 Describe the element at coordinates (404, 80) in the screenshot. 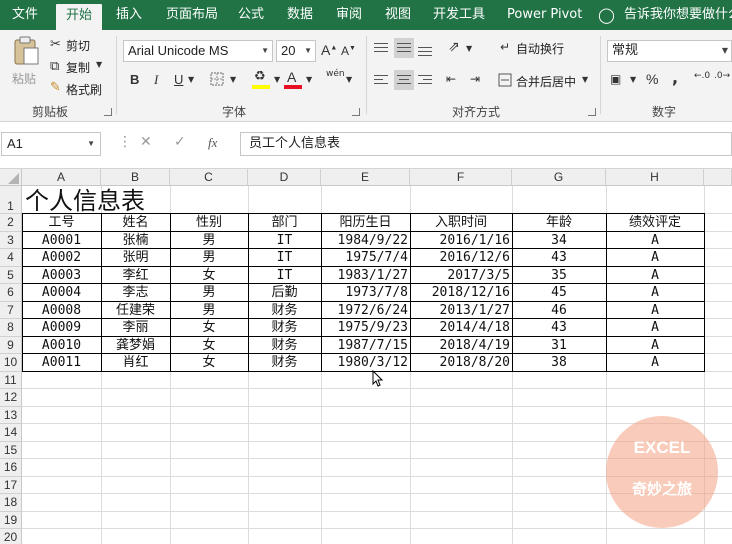

I see `align-center-button` at that location.